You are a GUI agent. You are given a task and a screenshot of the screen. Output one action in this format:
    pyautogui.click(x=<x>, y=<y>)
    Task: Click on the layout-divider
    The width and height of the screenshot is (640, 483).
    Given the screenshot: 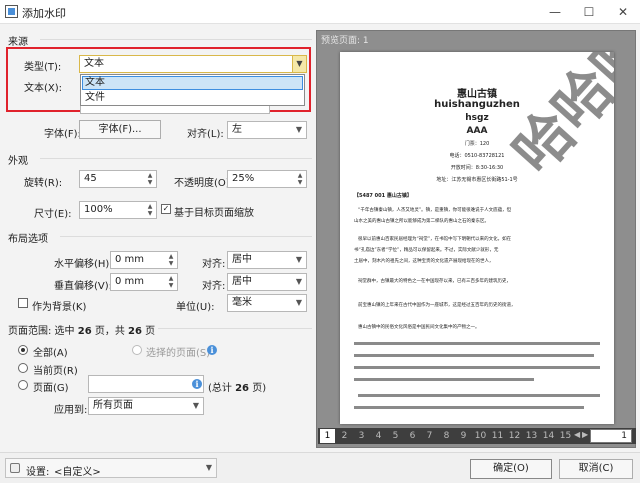 What is the action you would take?
    pyautogui.click(x=186, y=236)
    